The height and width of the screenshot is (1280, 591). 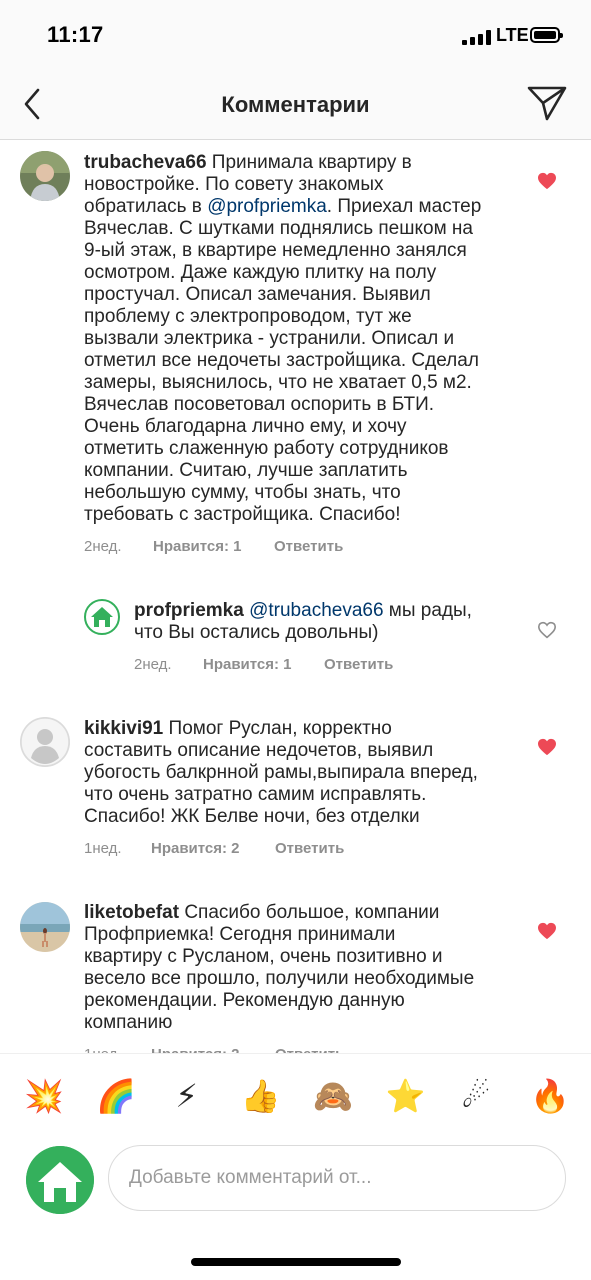 I want to click on comment-line: вызвали электрика - устранили. Описал и, so click(x=304, y=339).